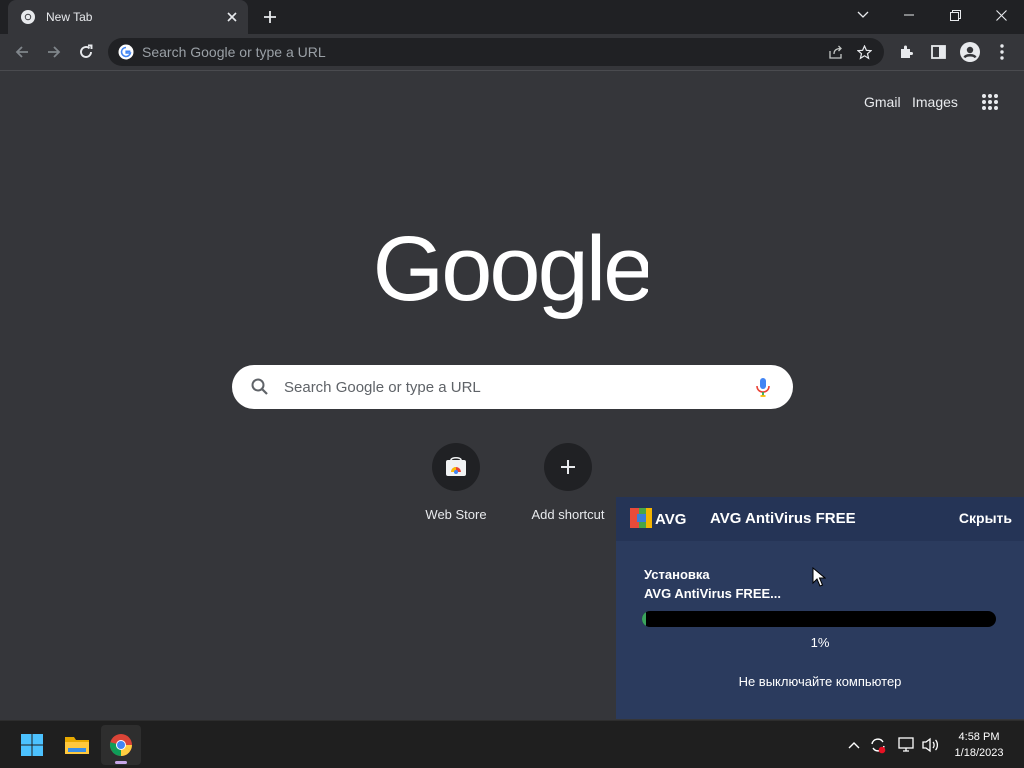 The width and height of the screenshot is (1024, 768). What do you see at coordinates (930, 745) in the screenshot?
I see `volume-icon` at bounding box center [930, 745].